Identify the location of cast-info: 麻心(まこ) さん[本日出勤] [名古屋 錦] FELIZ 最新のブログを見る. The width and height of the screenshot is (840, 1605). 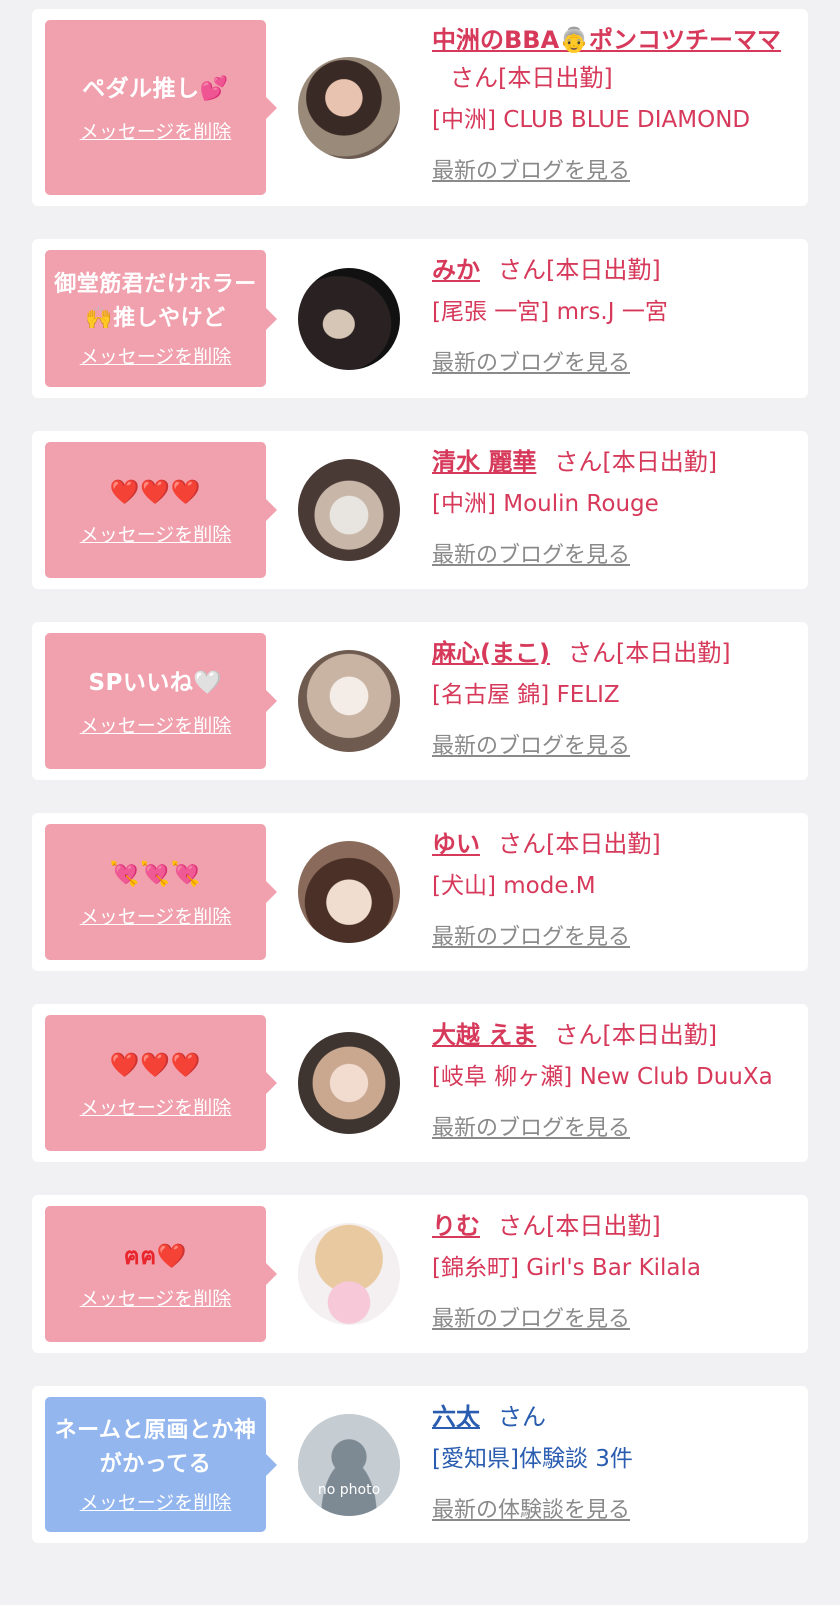
(620, 701).